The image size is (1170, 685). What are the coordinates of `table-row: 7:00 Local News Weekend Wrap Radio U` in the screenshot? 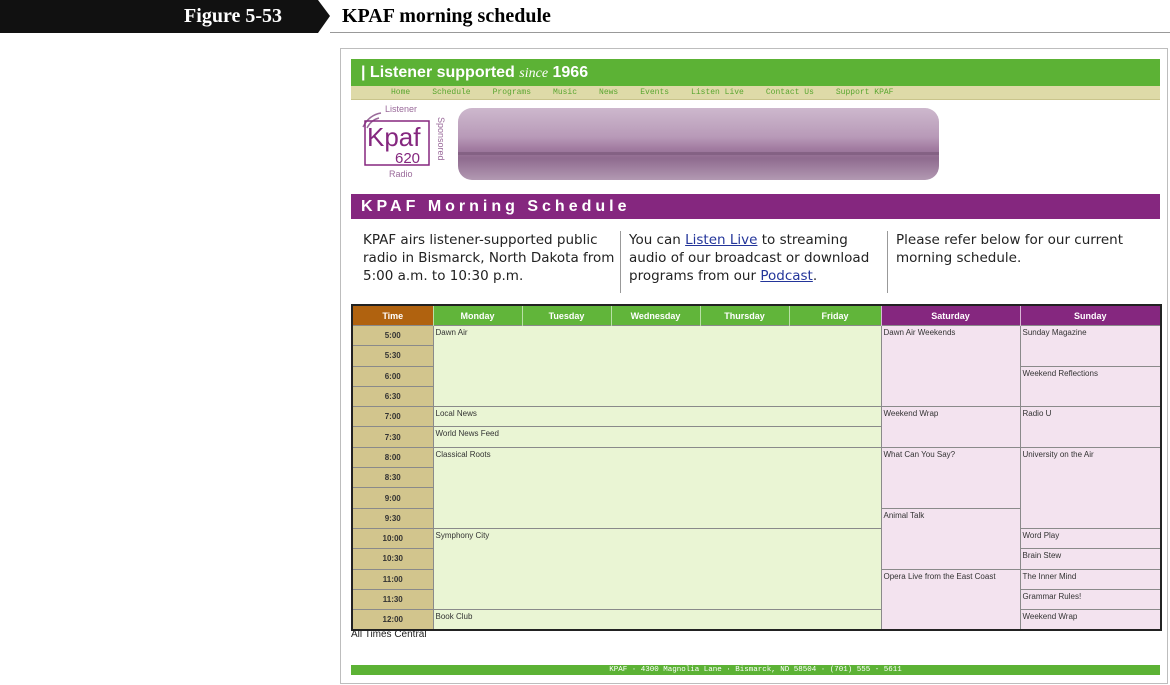 It's located at (756, 427).